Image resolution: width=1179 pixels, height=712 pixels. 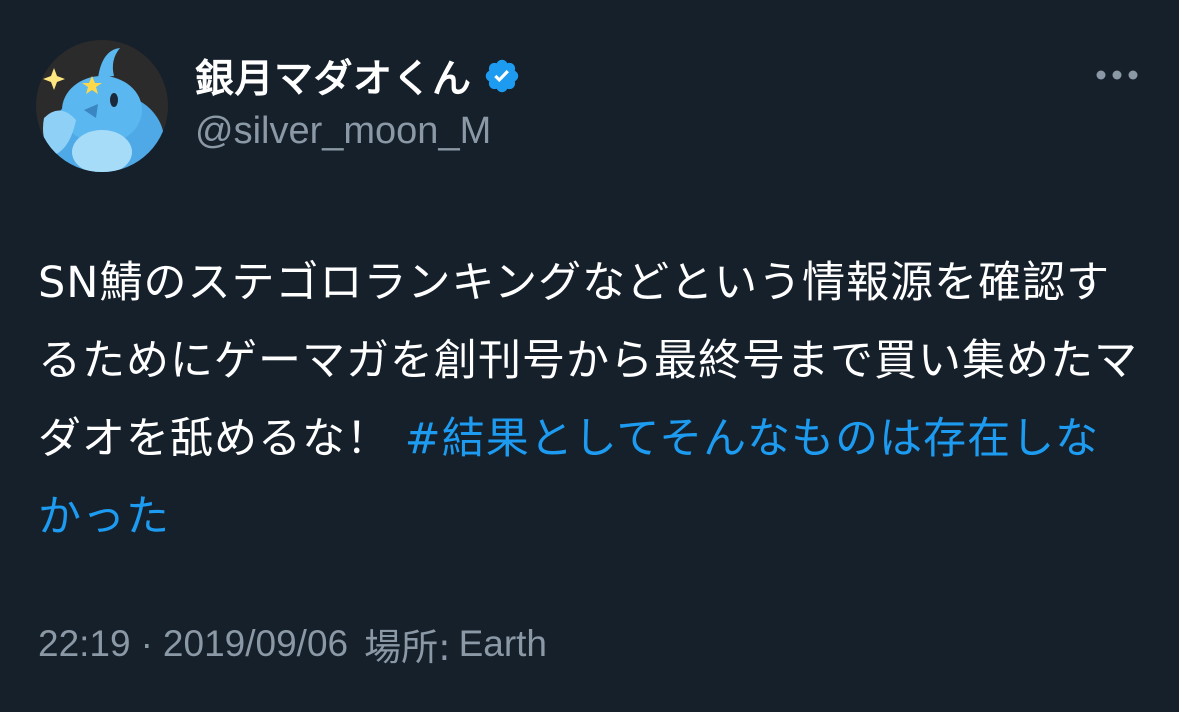 I want to click on display-name-row: 銀月マダオくん, so click(x=358, y=76).